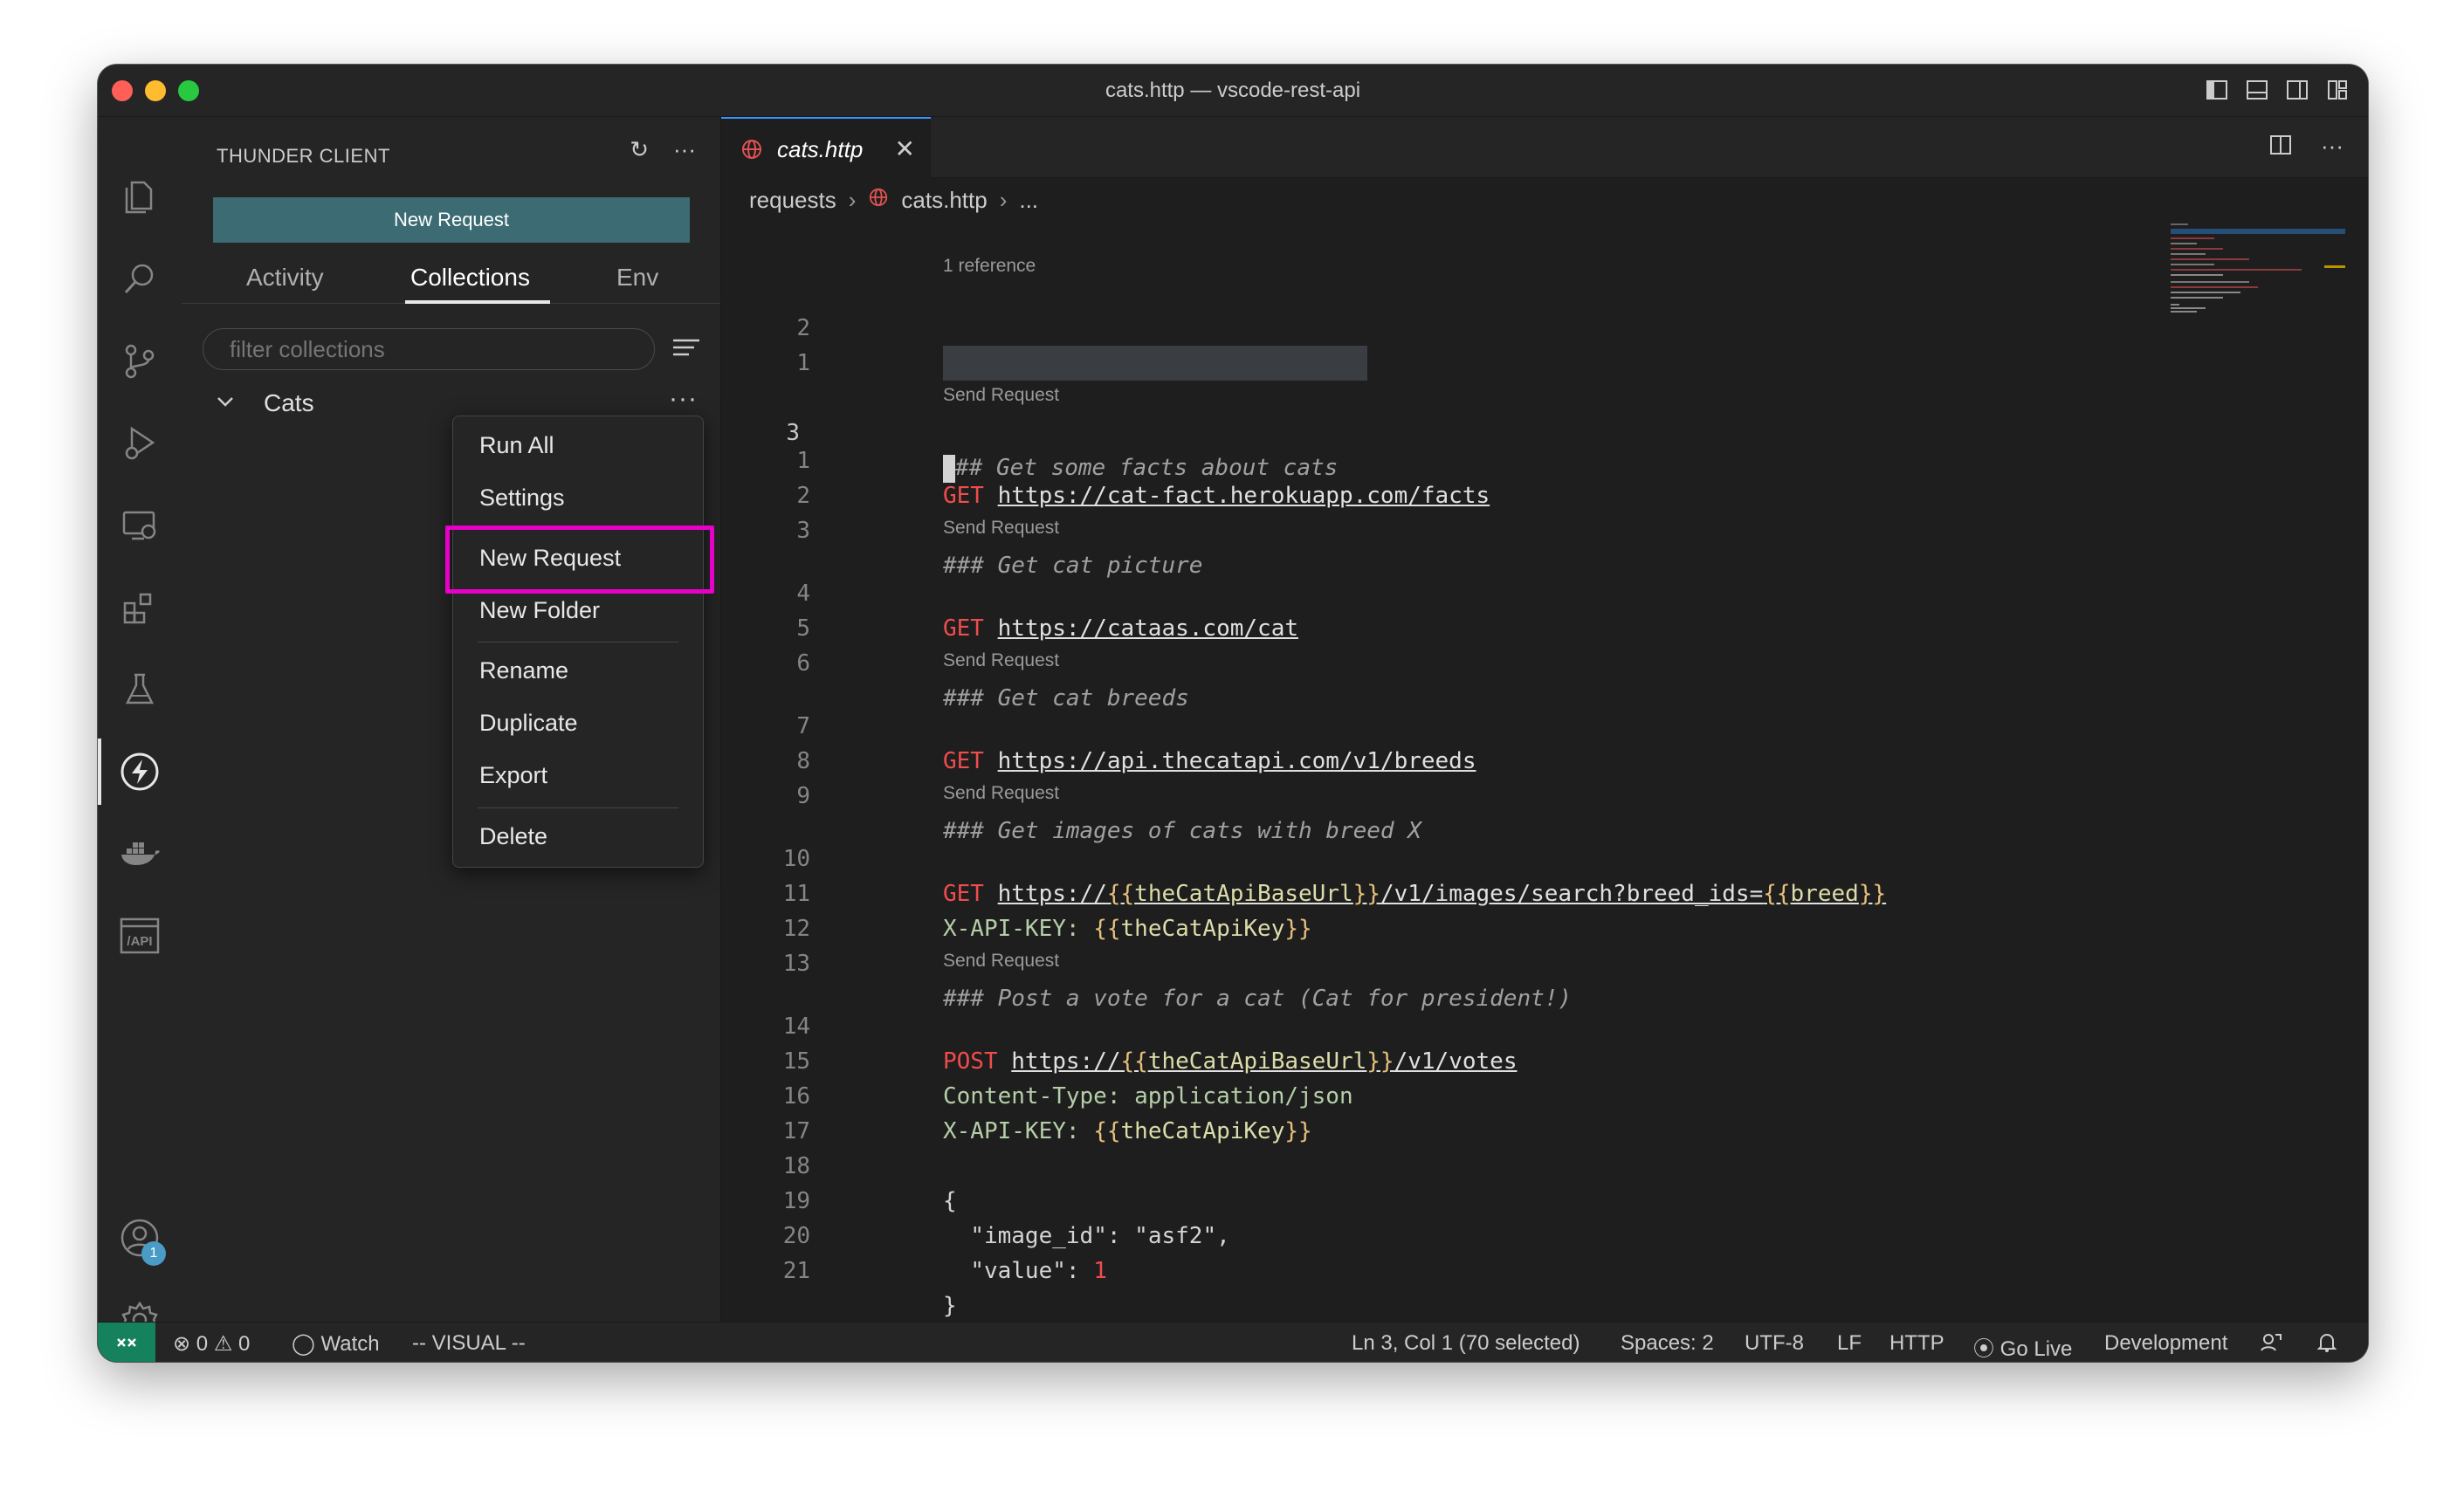 The width and height of the screenshot is (2464, 1491). Describe the element at coordinates (140, 854) in the screenshot. I see `docker-icon` at that location.